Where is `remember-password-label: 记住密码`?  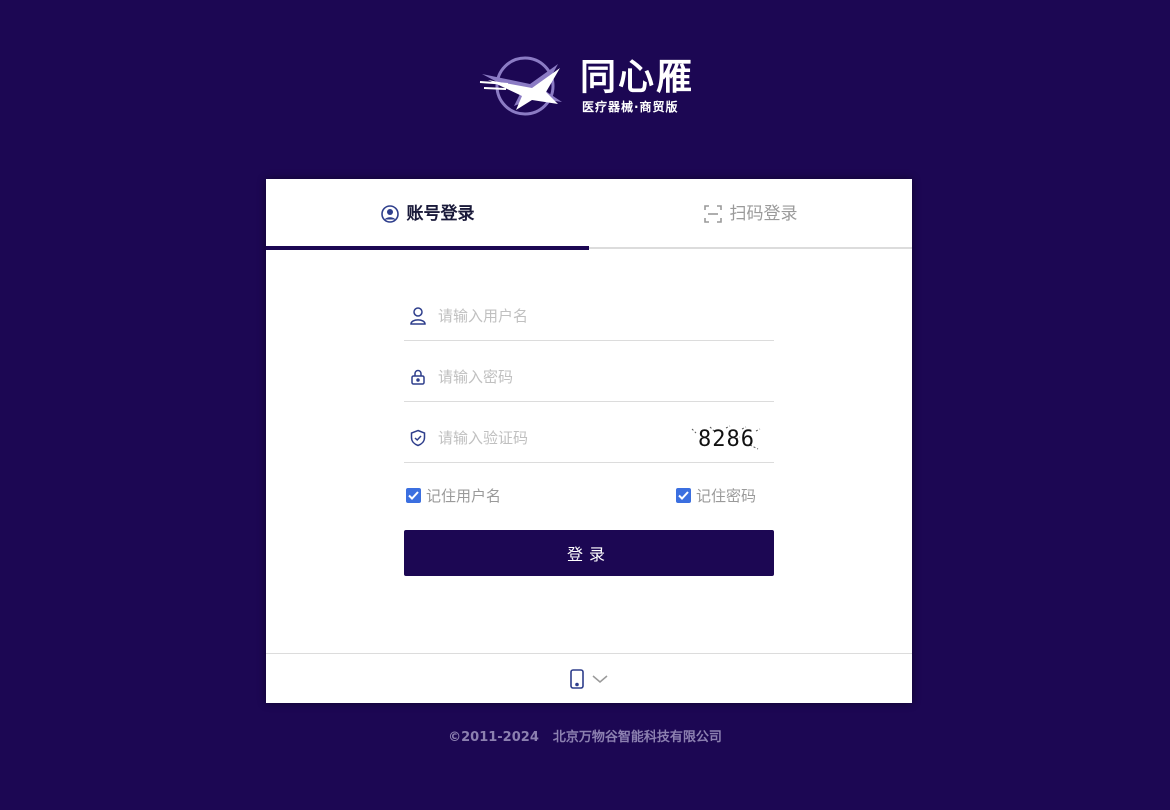 remember-password-label: 记住密码 is located at coordinates (726, 496).